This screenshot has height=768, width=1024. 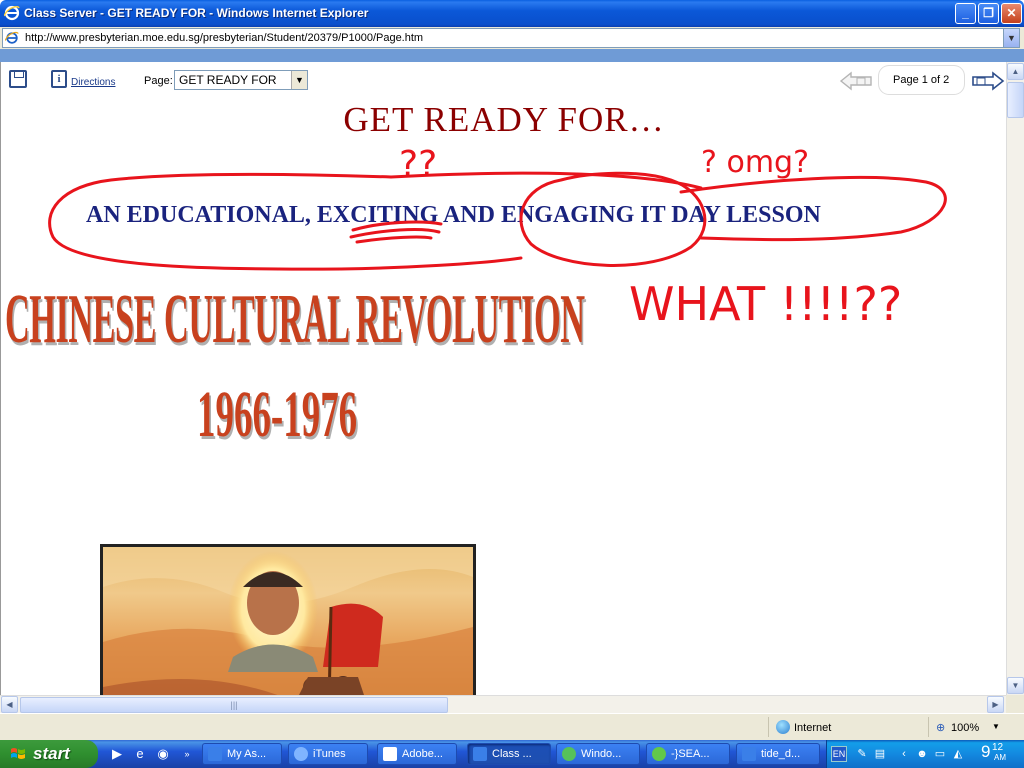 What do you see at coordinates (140, 754) in the screenshot?
I see `ie-quicklaunch-icon: e` at bounding box center [140, 754].